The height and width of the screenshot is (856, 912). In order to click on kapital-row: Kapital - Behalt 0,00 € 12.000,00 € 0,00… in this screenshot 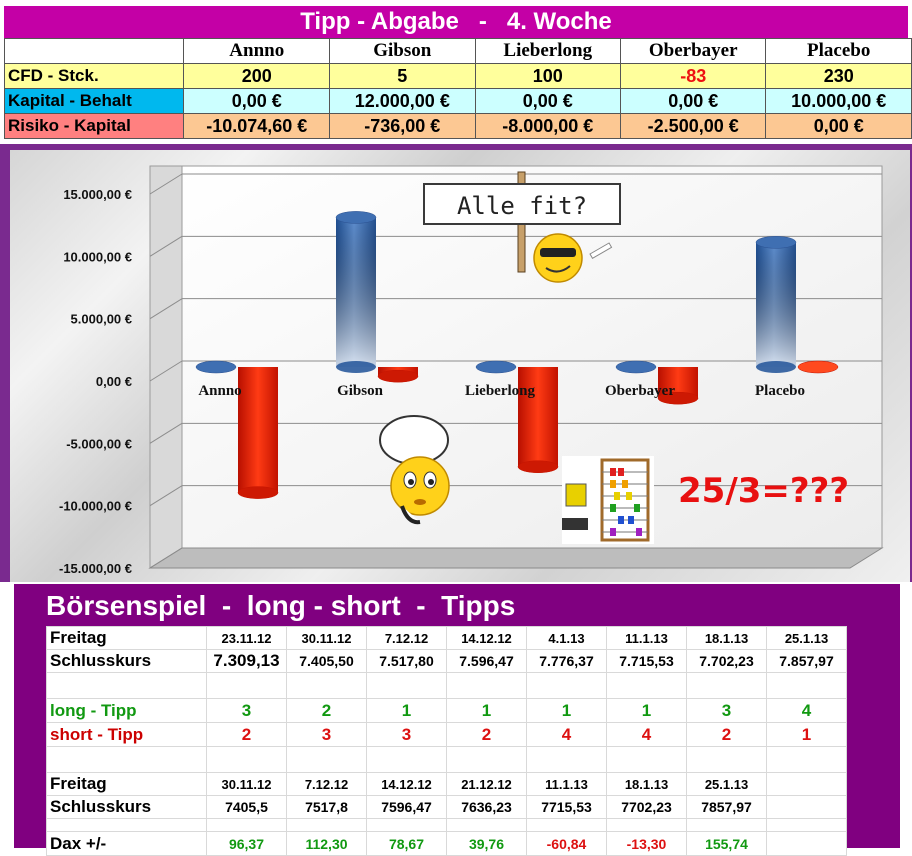, I will do `click(458, 101)`.